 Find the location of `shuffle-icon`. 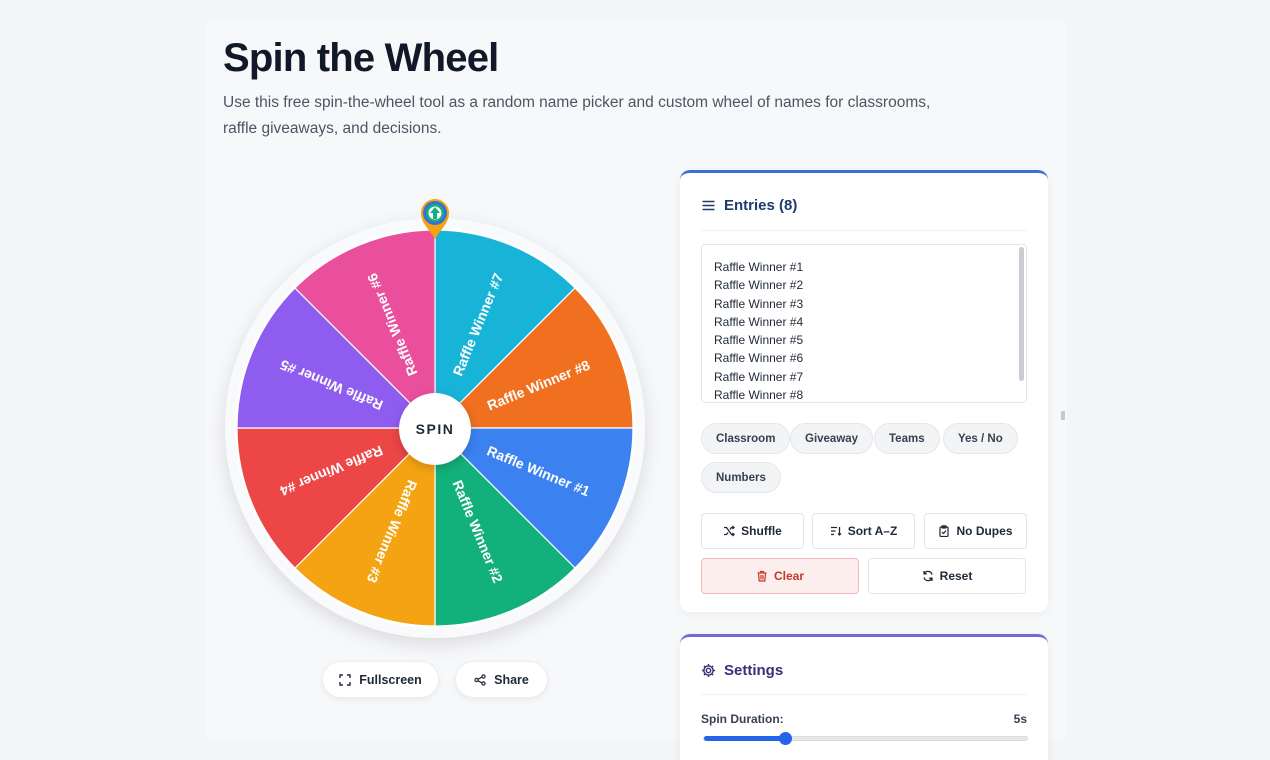

shuffle-icon is located at coordinates (730, 531).